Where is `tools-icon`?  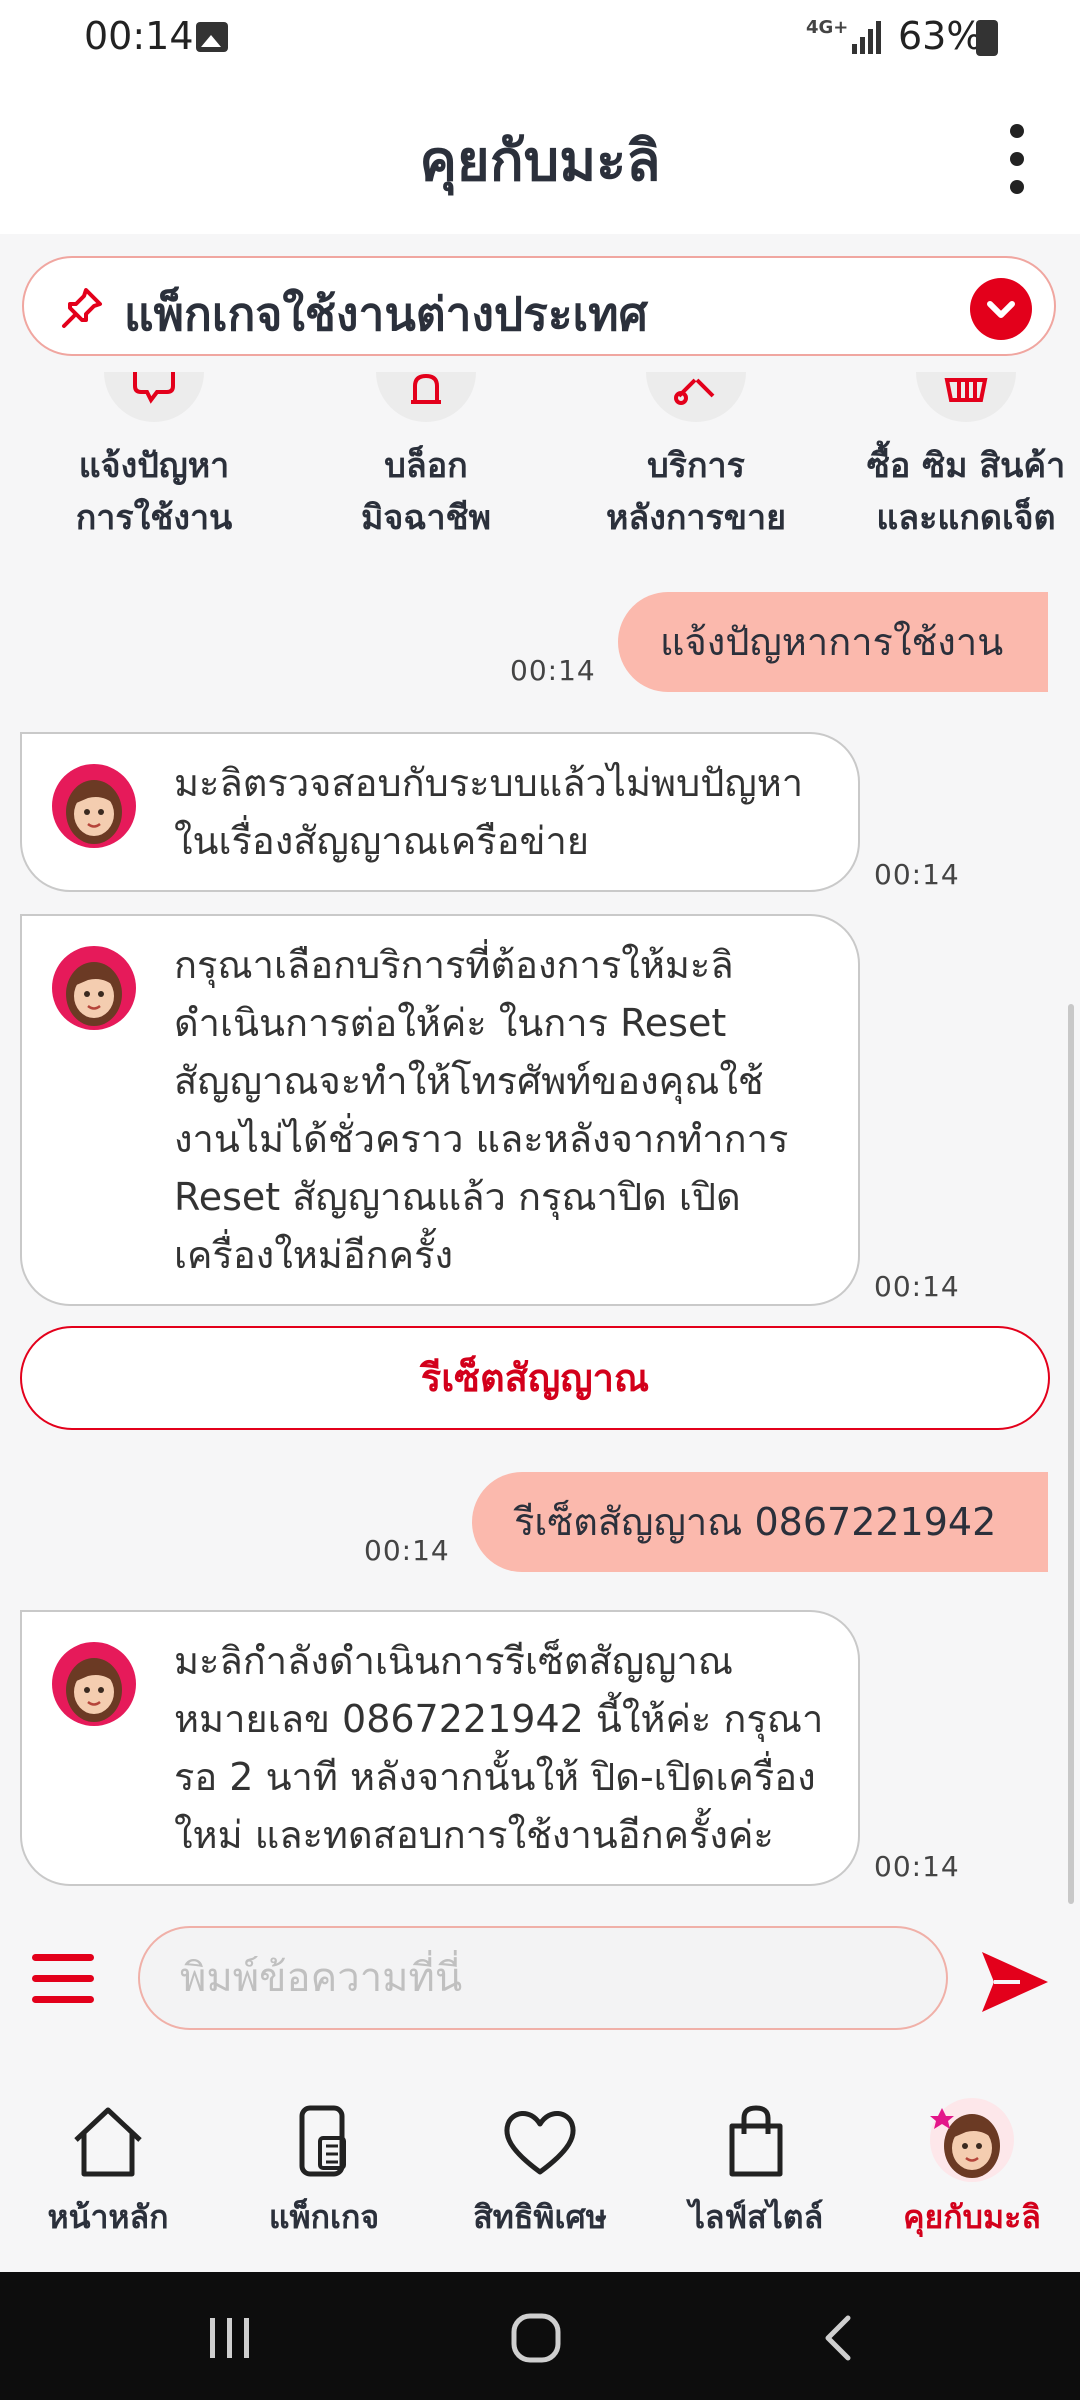
tools-icon is located at coordinates (696, 397).